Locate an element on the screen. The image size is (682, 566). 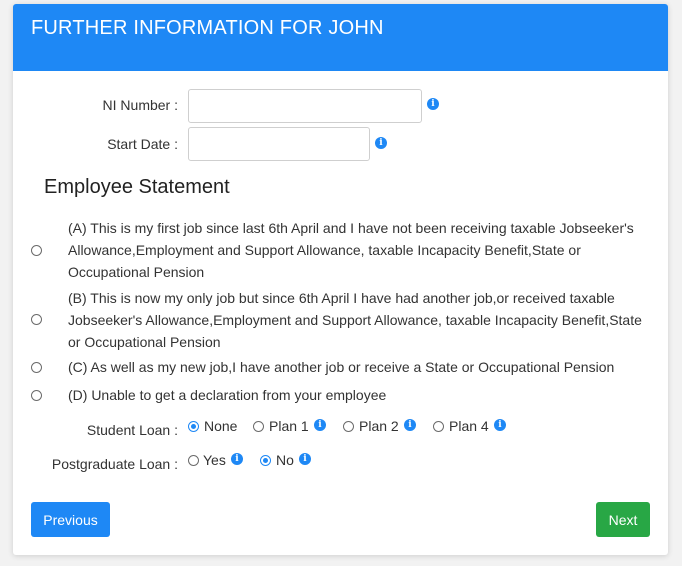
start-date-info-icon: i is located at coordinates (381, 143).